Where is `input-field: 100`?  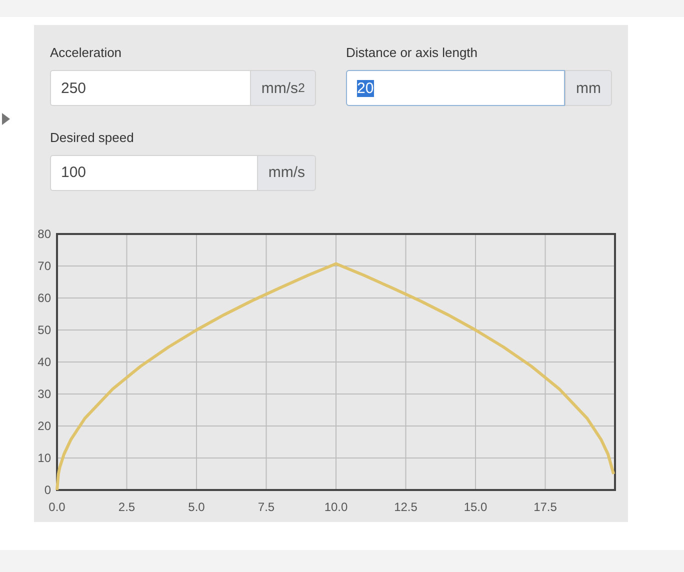 input-field: 100 is located at coordinates (154, 172).